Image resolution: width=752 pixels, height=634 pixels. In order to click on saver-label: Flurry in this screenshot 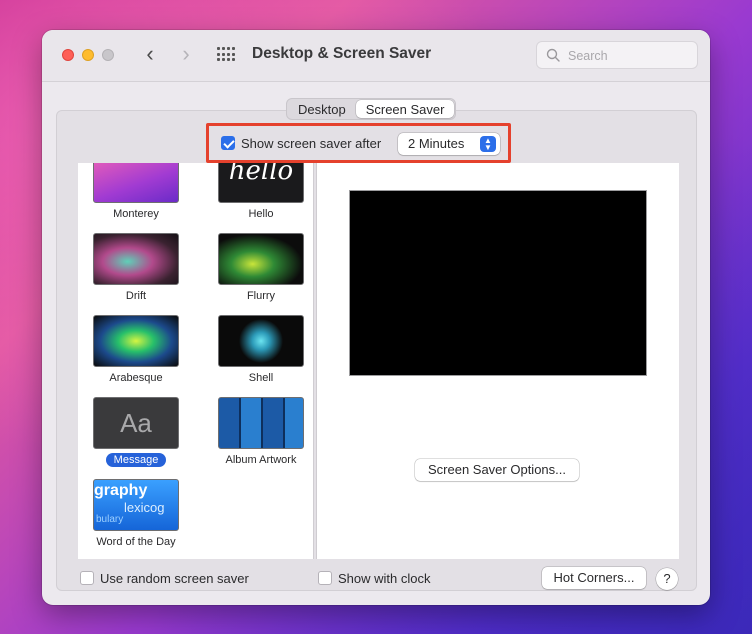, I will do `click(261, 296)`.